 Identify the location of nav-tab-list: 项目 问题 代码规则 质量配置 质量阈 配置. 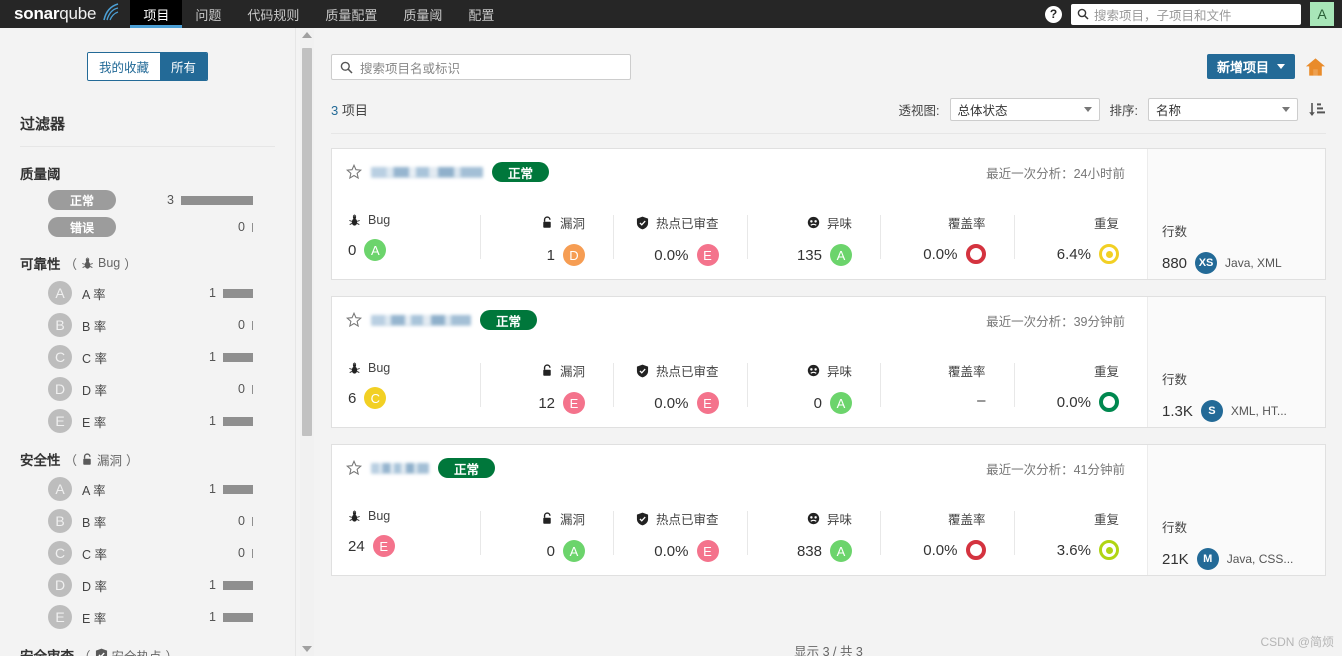
(318, 14).